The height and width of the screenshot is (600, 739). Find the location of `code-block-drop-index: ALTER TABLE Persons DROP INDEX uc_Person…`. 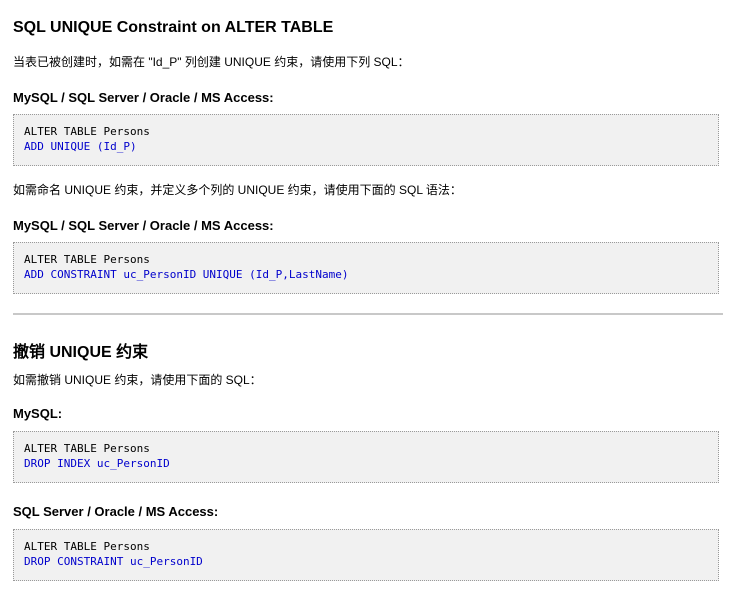

code-block-drop-index: ALTER TABLE Persons DROP INDEX uc_Person… is located at coordinates (366, 457).